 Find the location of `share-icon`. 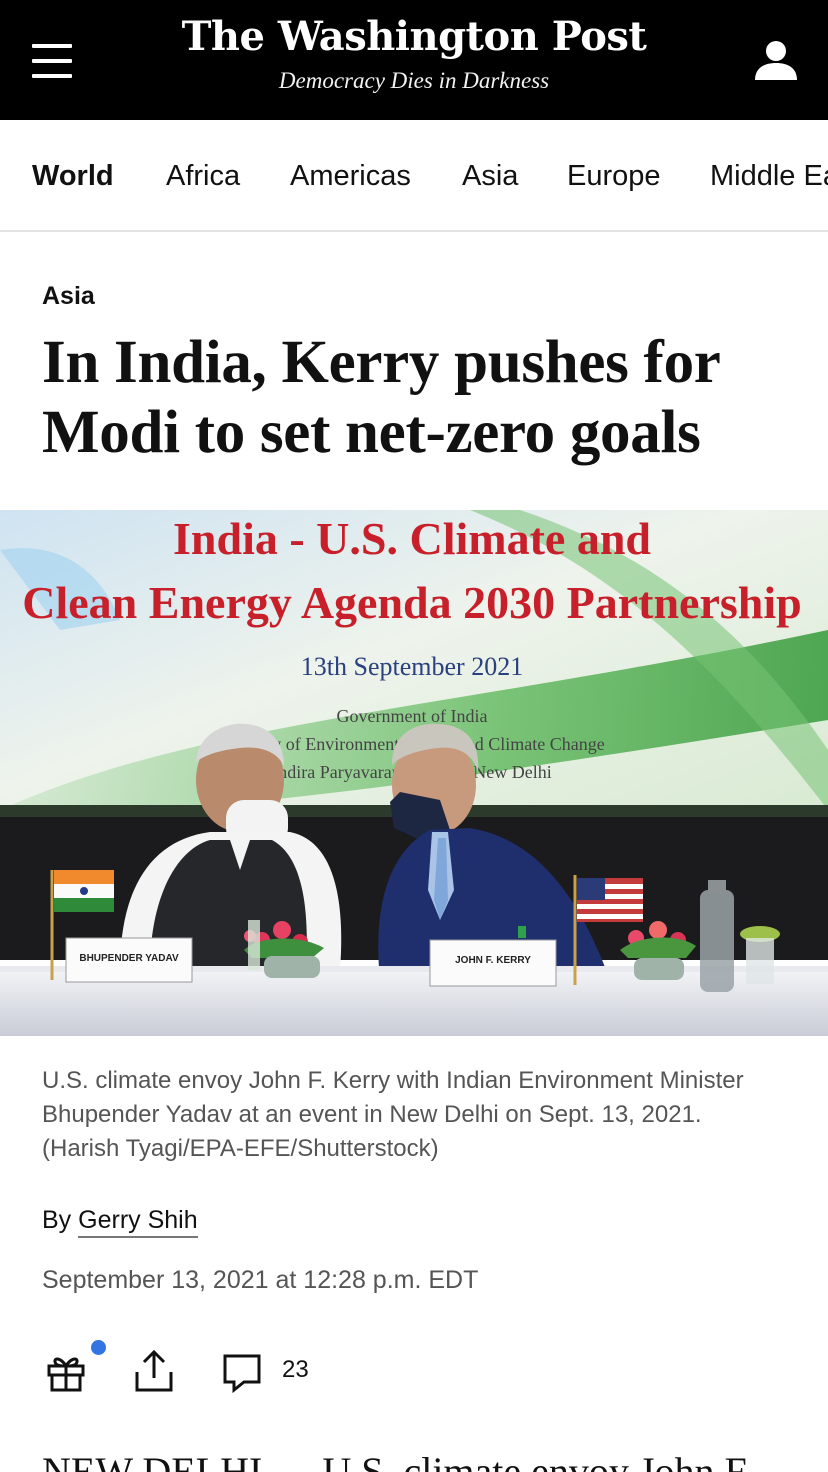

share-icon is located at coordinates (154, 1371).